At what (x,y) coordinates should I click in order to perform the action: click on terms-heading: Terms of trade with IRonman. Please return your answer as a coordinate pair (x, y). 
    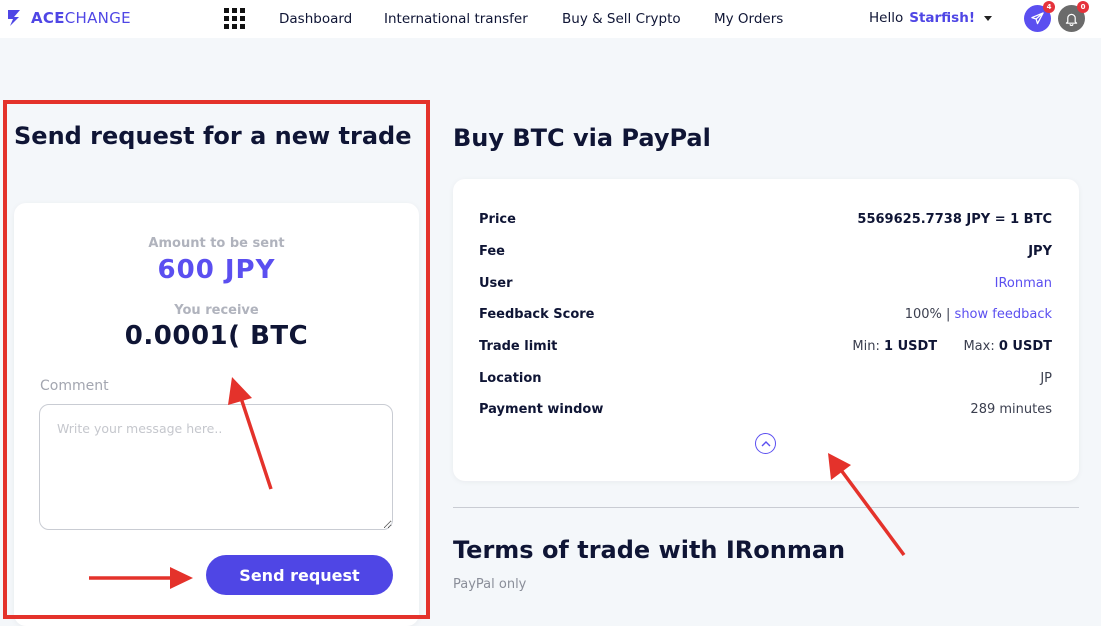
    Looking at the image, I should click on (649, 550).